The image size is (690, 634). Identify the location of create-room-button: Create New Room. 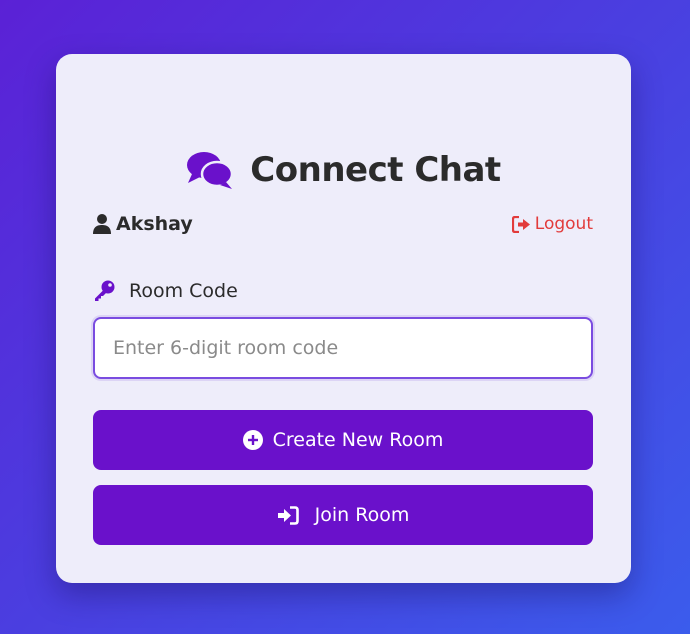
(343, 440).